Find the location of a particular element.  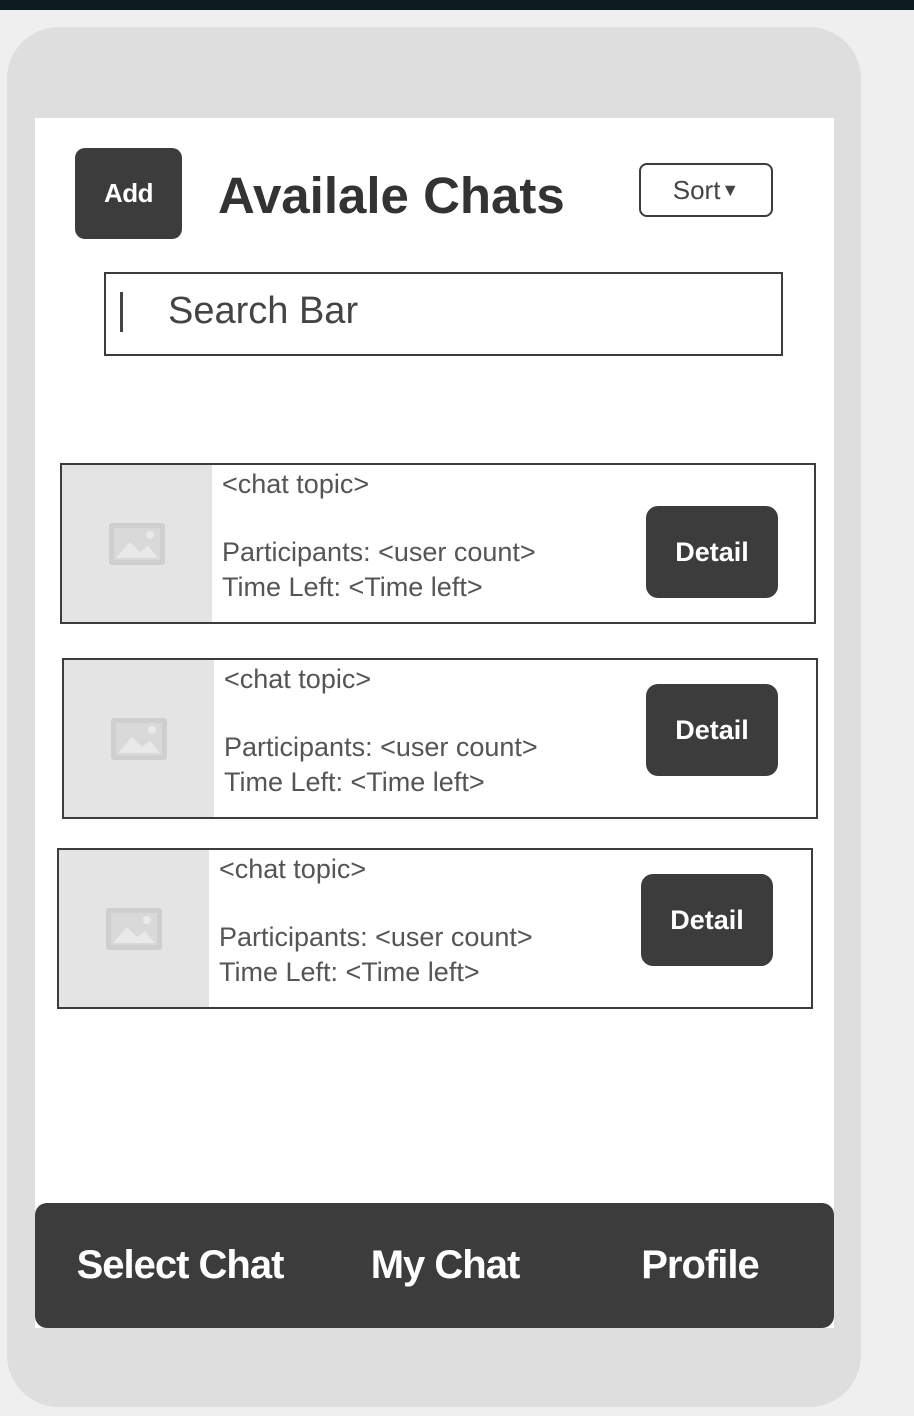

tab-select-chat-label: Select Chat is located at coordinates (180, 1265).